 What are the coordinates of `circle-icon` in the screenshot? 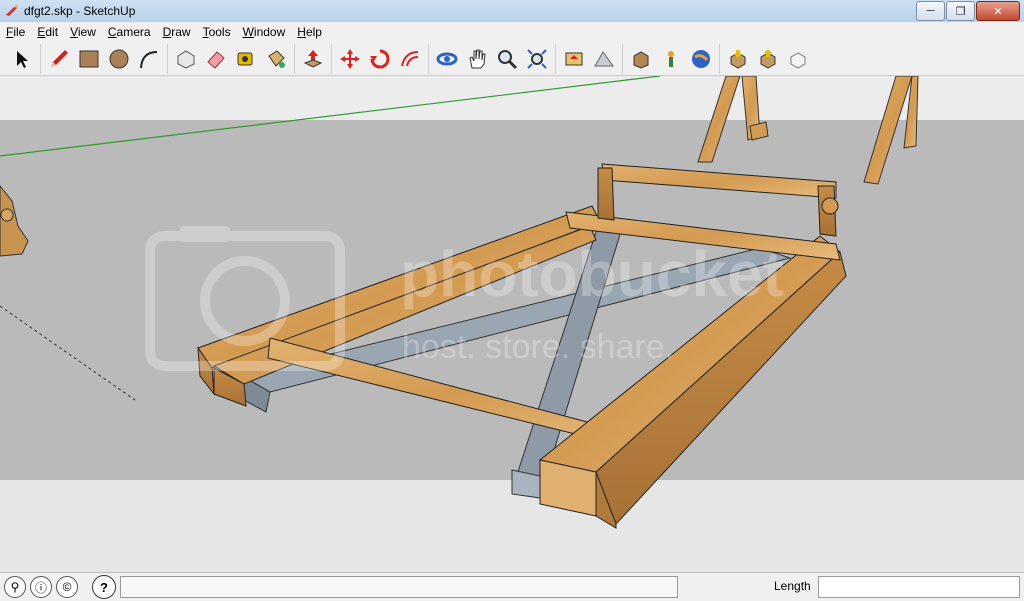 It's located at (119, 59).